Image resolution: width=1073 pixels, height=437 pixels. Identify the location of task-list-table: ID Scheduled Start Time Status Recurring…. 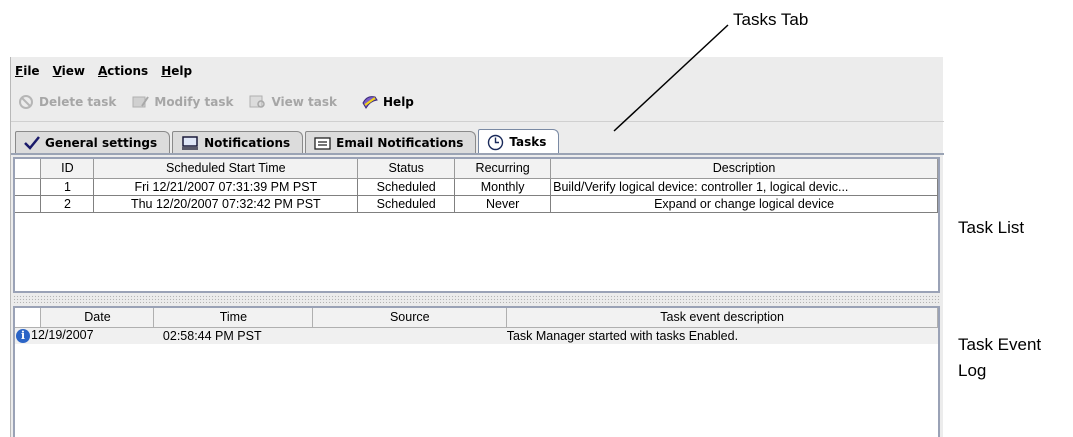
(476, 186).